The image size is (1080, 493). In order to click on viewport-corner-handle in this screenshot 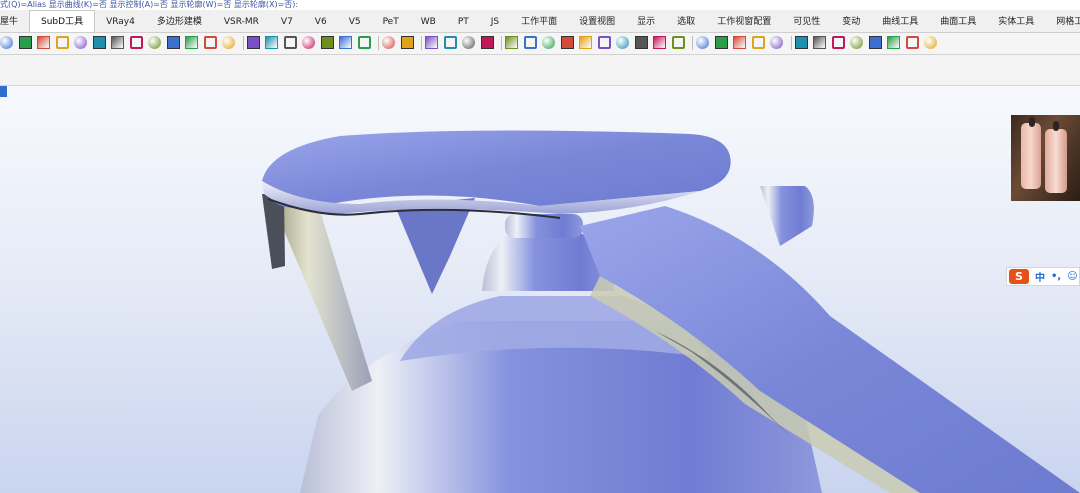, I will do `click(3, 91)`.